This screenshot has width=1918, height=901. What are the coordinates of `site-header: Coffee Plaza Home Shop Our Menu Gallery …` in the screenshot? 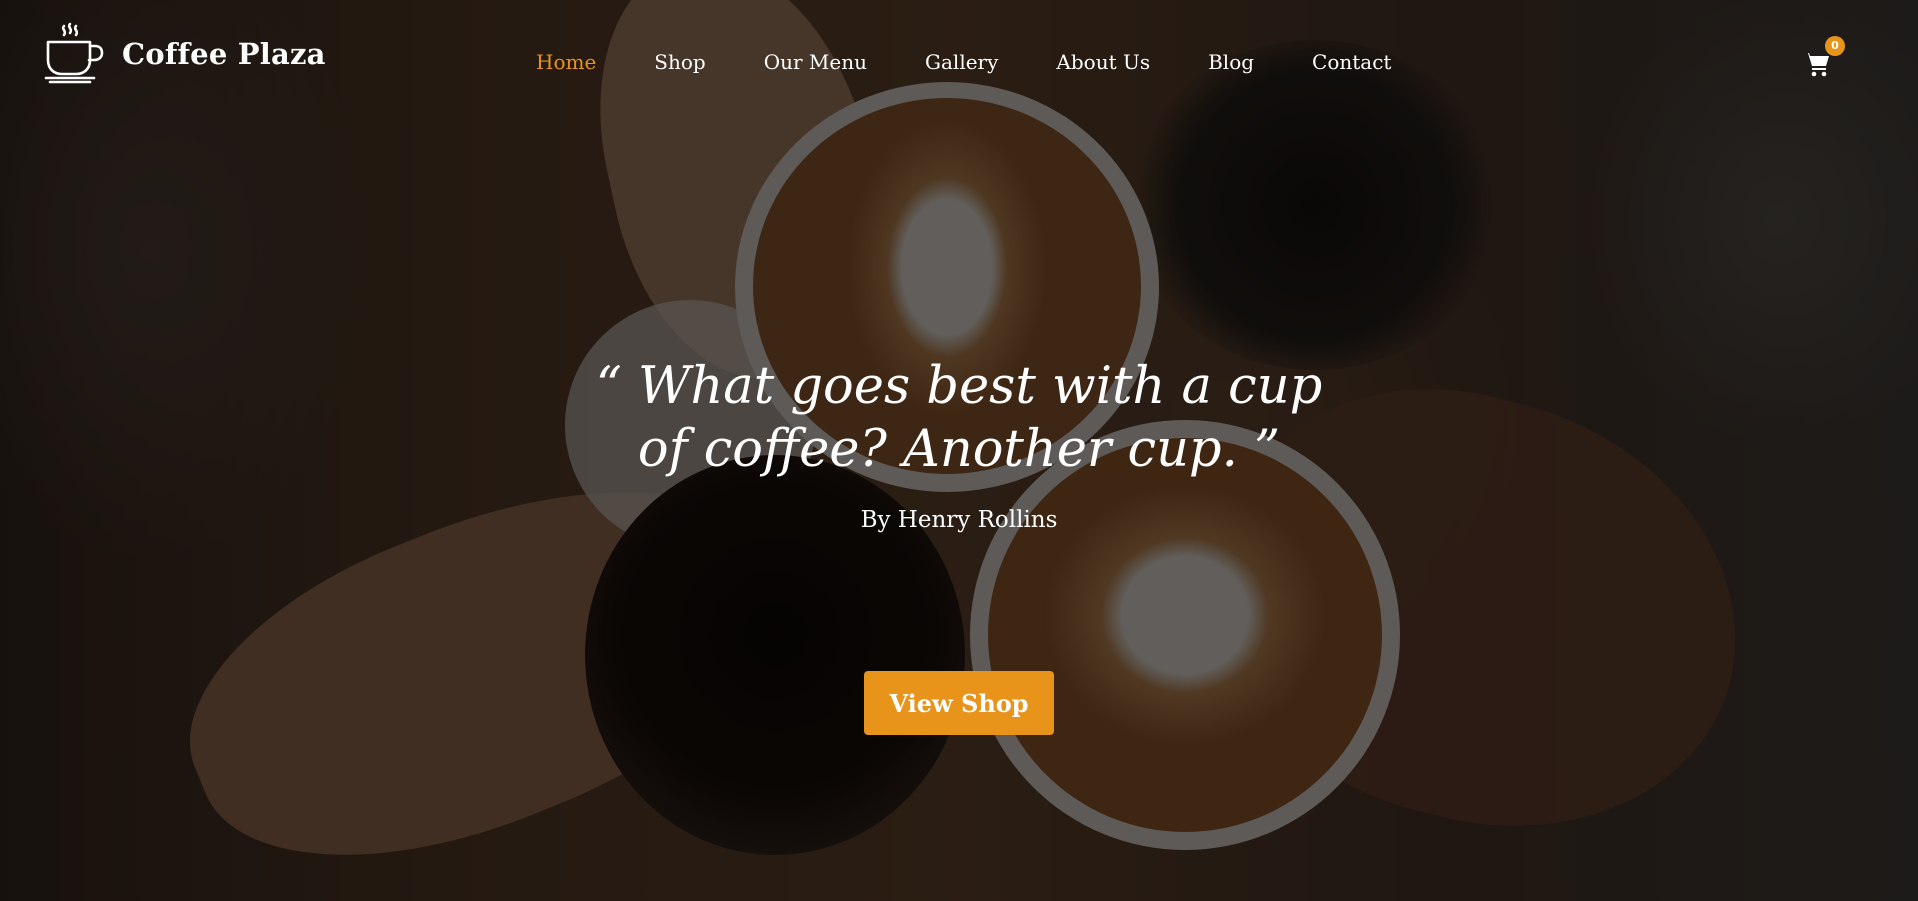 It's located at (959, 60).